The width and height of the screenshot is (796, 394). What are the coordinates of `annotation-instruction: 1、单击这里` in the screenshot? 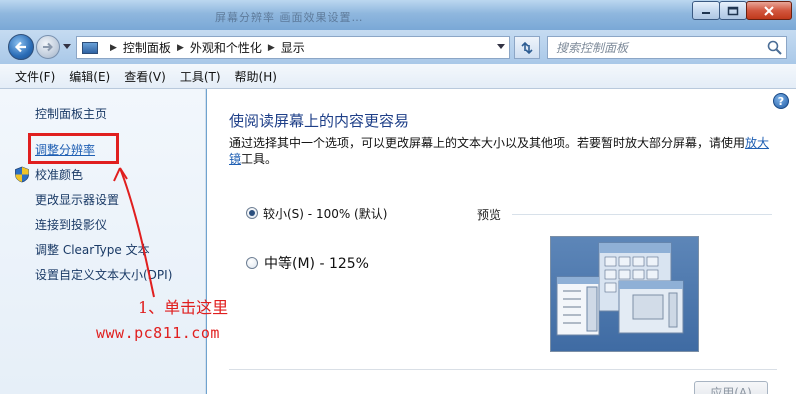 It's located at (183, 307).